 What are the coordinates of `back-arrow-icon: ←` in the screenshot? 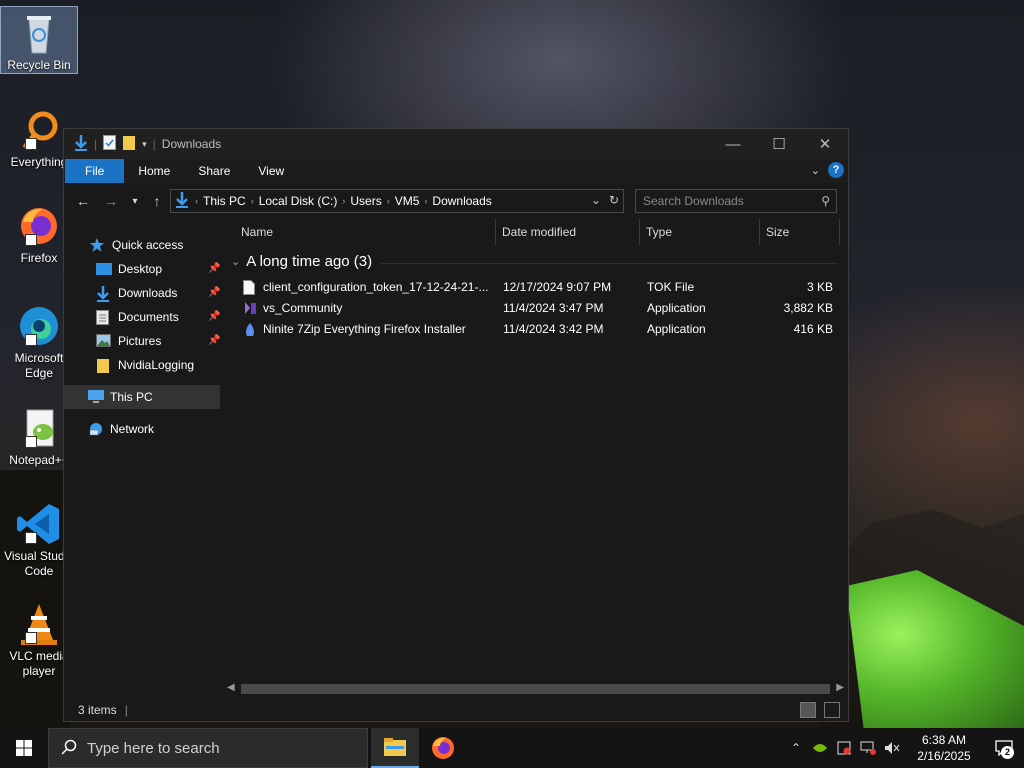 It's located at (83, 201).